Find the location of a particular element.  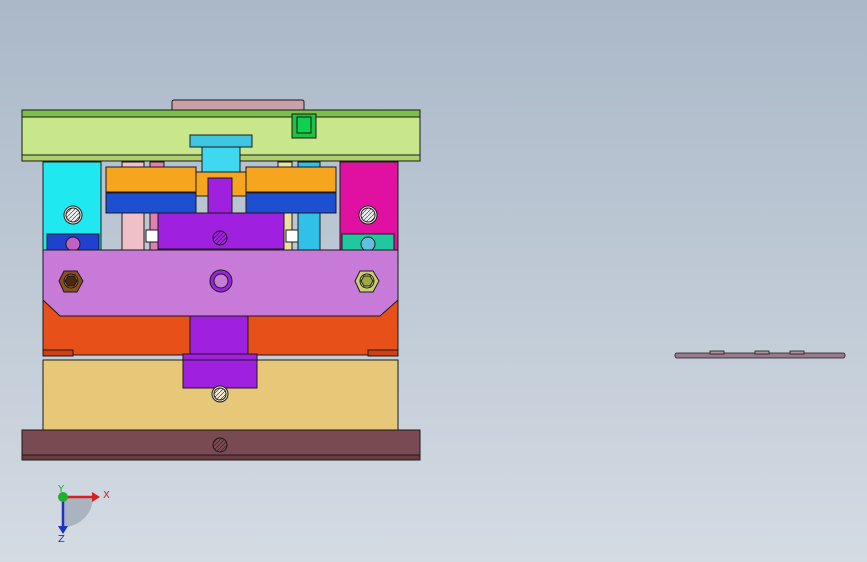

stripper-plate-right is located at coordinates (291, 179).